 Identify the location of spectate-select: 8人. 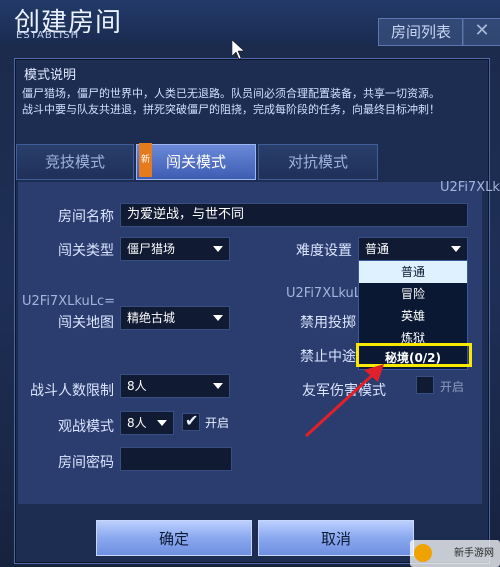
(147, 423).